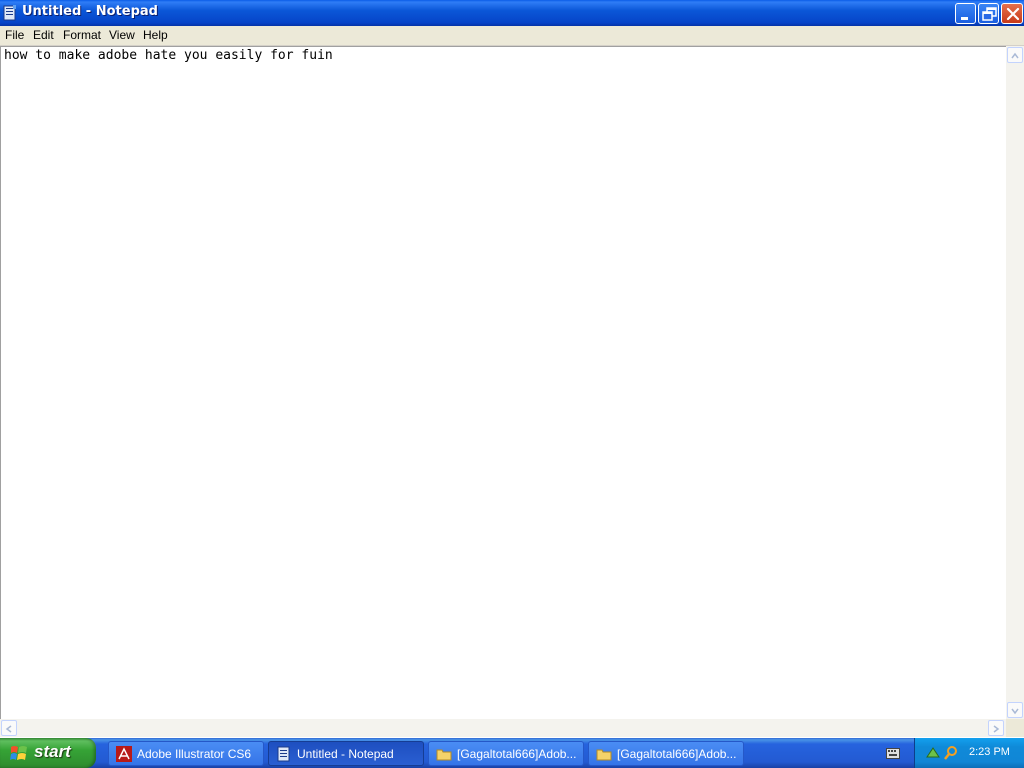 Image resolution: width=1024 pixels, height=768 pixels. Describe the element at coordinates (155, 35) in the screenshot. I see `menu-help: Help` at that location.